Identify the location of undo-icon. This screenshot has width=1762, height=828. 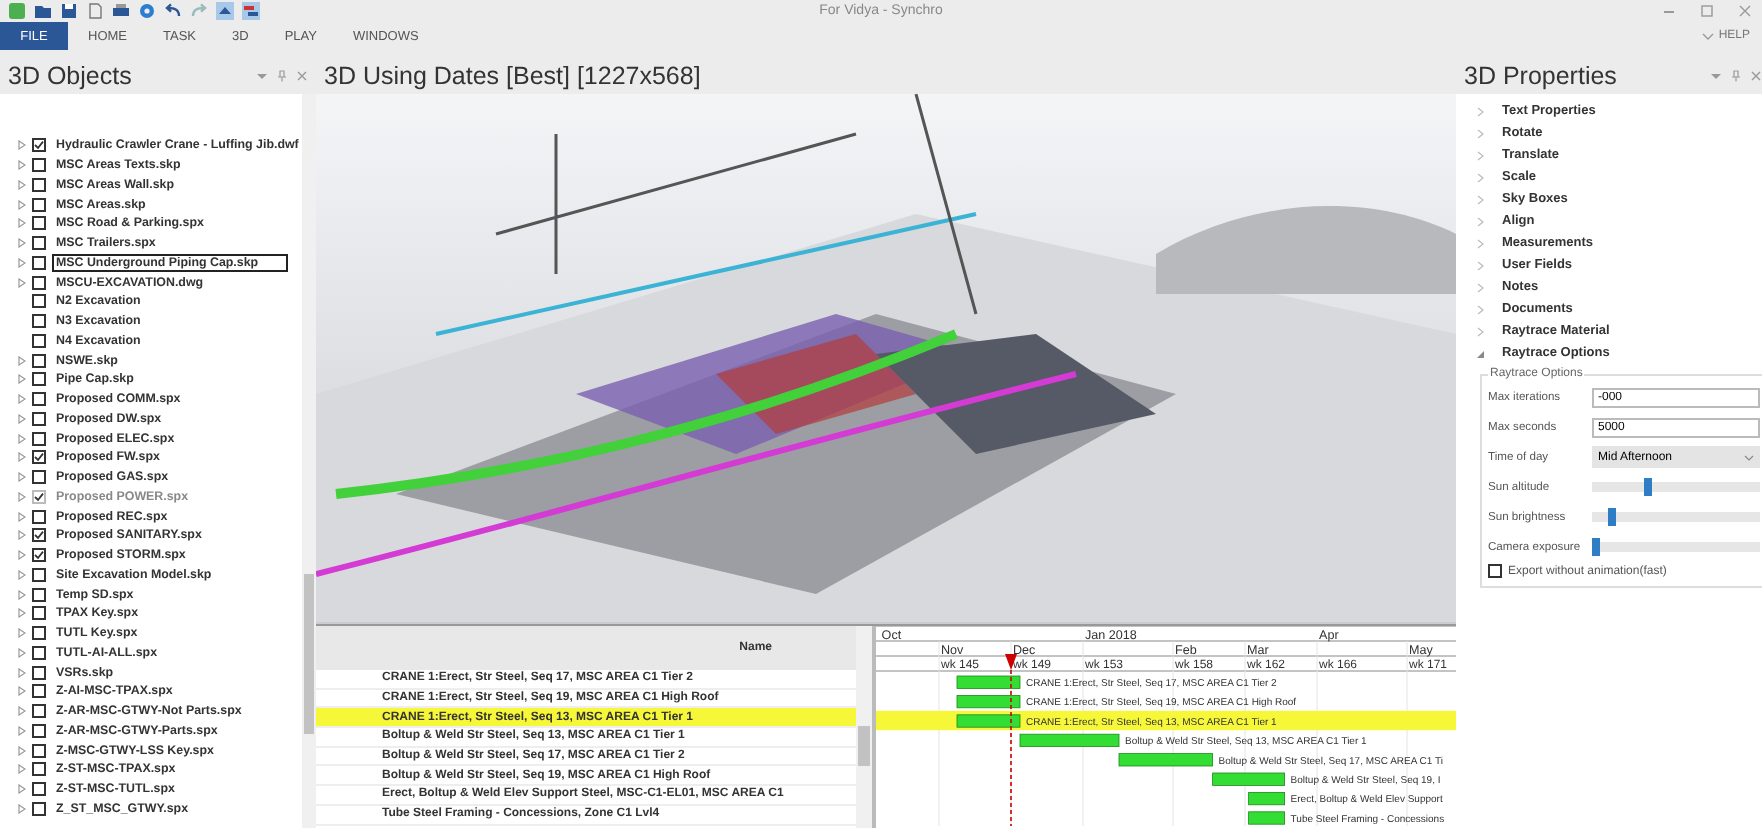
(173, 11).